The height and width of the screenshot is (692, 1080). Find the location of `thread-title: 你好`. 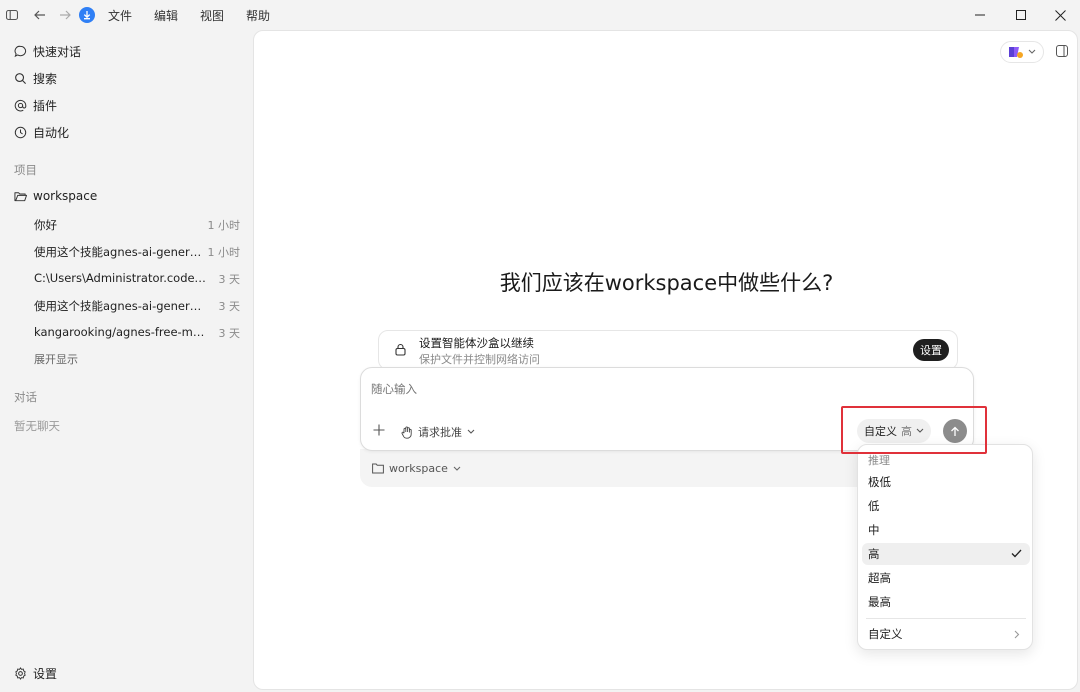

thread-title: 你好 is located at coordinates (45, 225).